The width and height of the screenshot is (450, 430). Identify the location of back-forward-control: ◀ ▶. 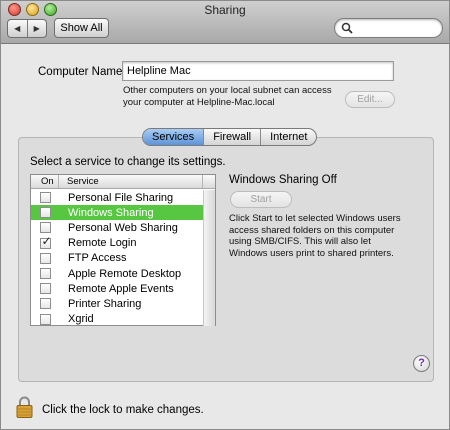
(27, 28).